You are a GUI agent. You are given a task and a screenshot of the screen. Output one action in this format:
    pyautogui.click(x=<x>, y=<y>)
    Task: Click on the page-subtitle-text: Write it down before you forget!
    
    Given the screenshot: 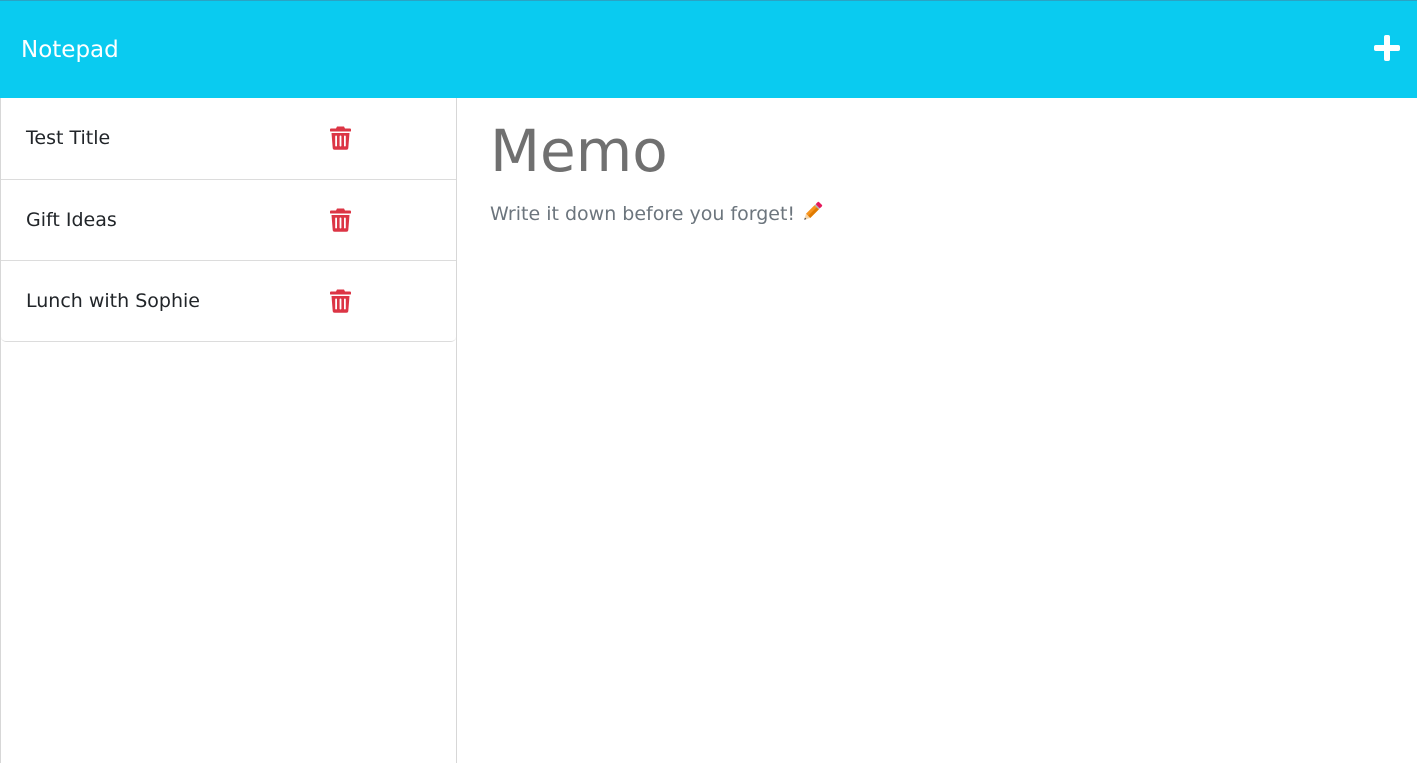 What is the action you would take?
    pyautogui.click(x=643, y=214)
    